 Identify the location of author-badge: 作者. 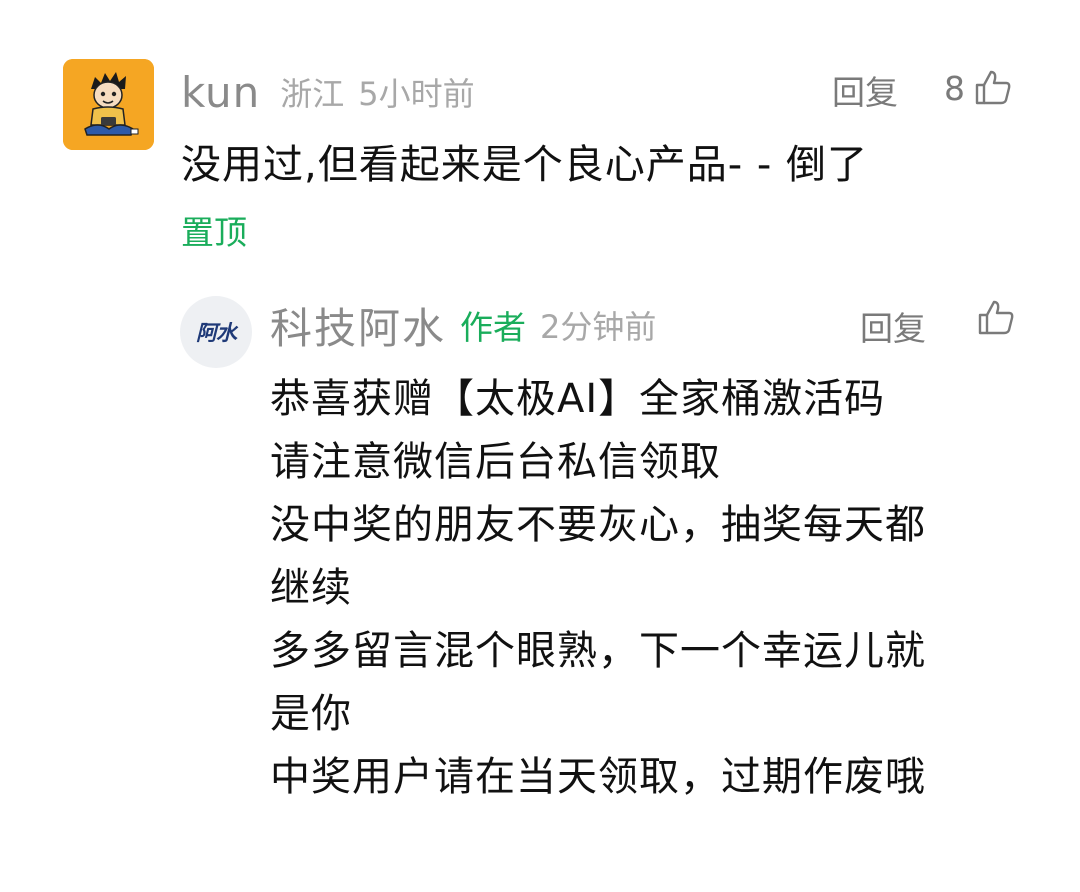
(493, 327).